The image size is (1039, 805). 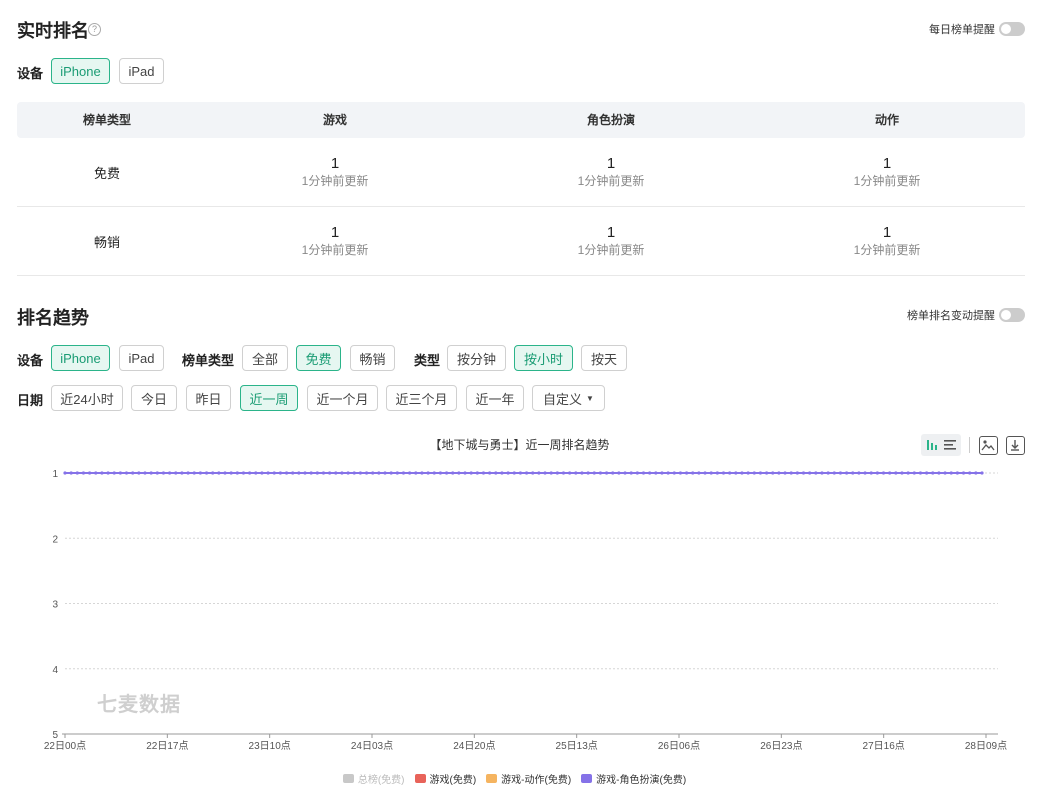 I want to click on legend-item: 总榜(免费), so click(x=373, y=778).